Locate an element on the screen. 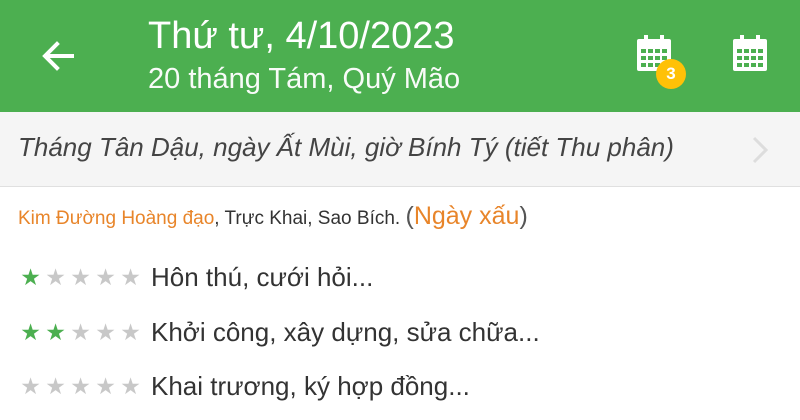 The height and width of the screenshot is (420, 800). day-quality-label: Ngày xấu is located at coordinates (466, 216).